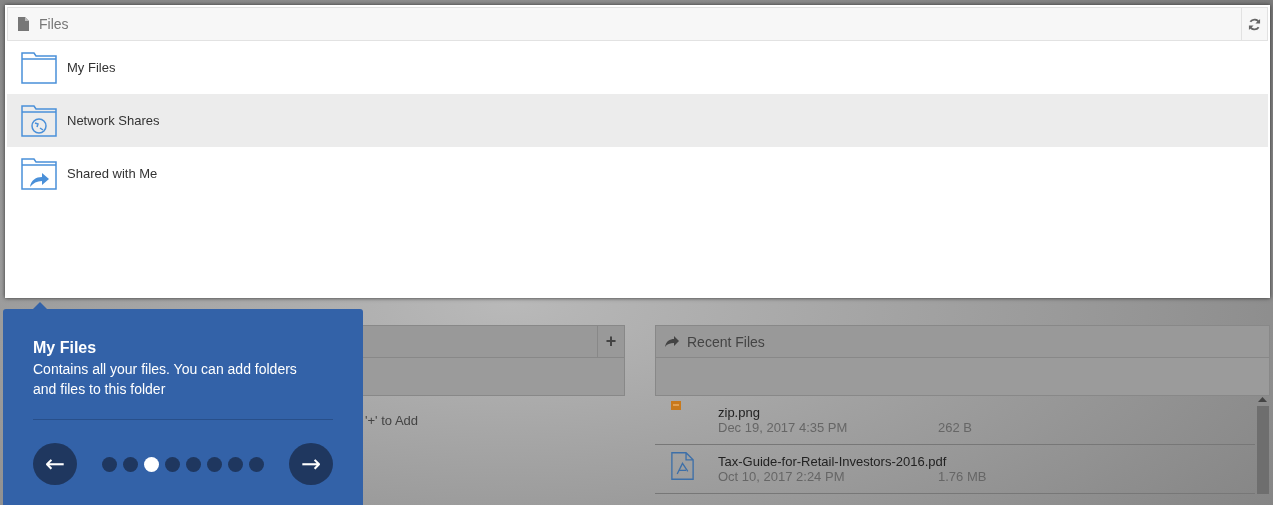  What do you see at coordinates (637, 173) in the screenshot?
I see `folder-item: Shared with Me` at bounding box center [637, 173].